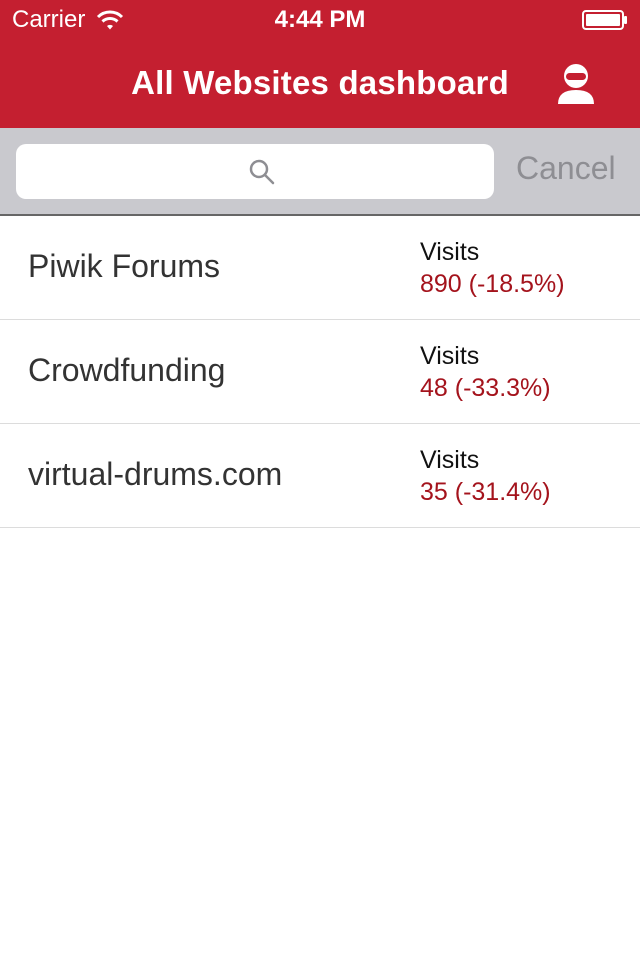  Describe the element at coordinates (492, 284) in the screenshot. I see `metric-value: 890 (-18.5%)` at that location.